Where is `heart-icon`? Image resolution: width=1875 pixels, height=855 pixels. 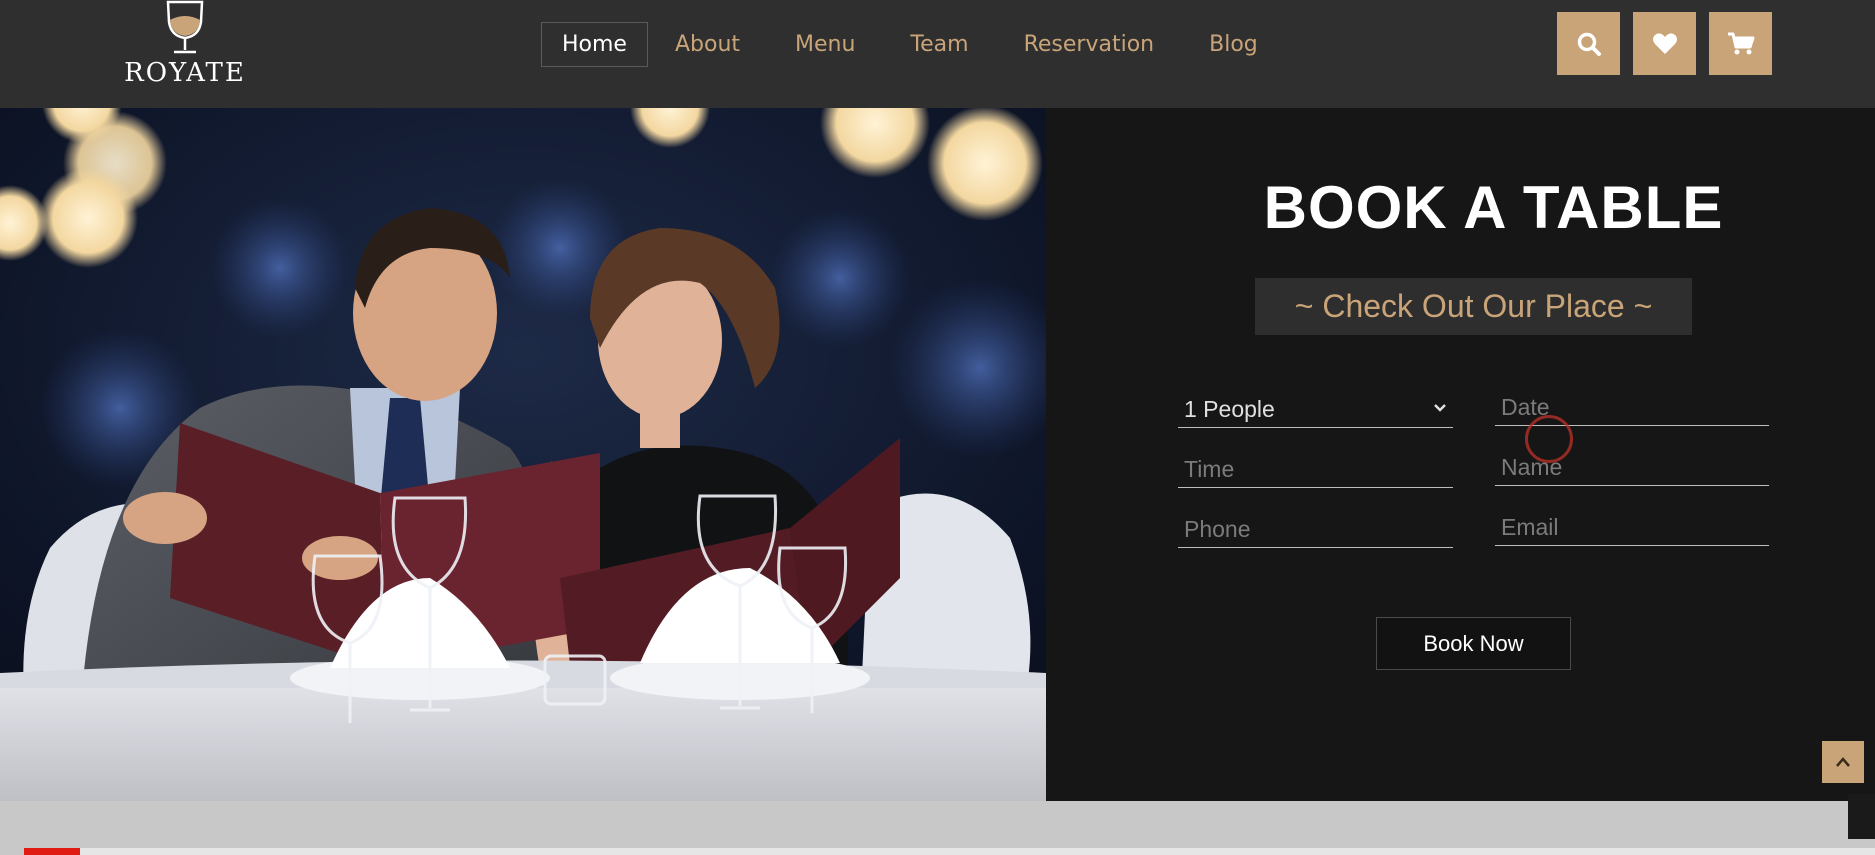 heart-icon is located at coordinates (1664, 43).